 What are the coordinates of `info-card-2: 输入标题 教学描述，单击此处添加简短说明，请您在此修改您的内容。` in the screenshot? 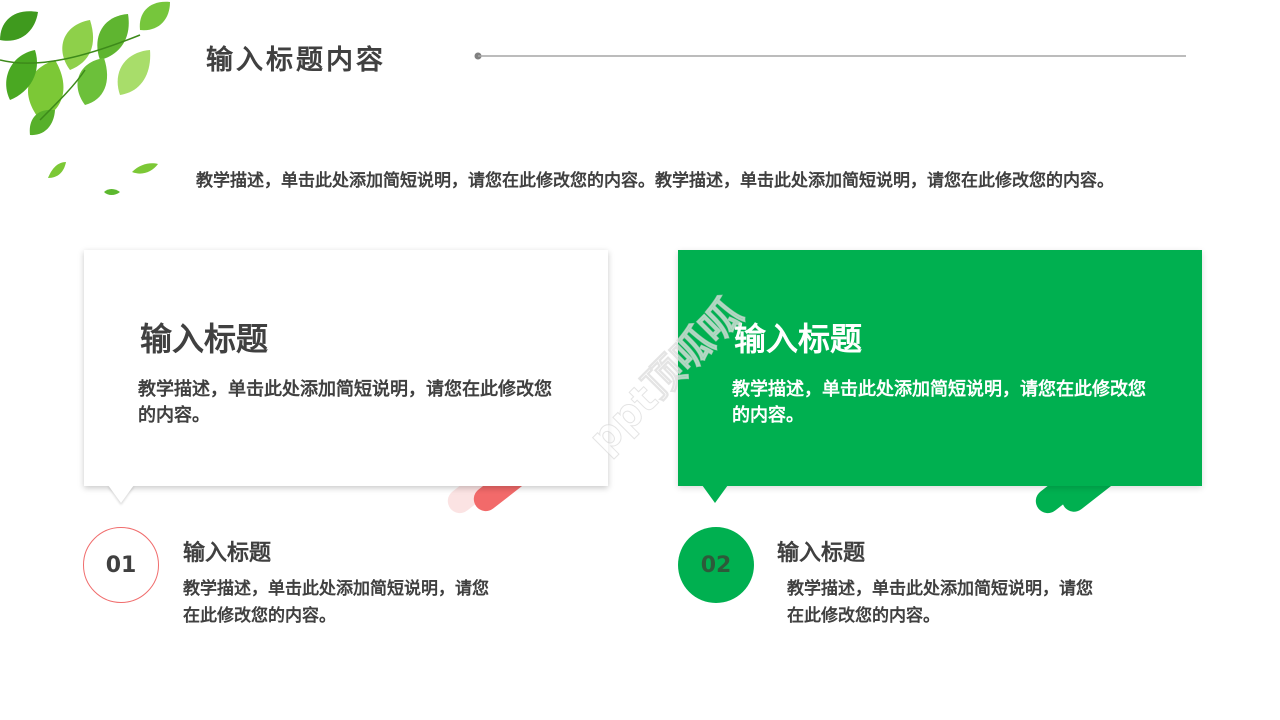 It's located at (940, 376).